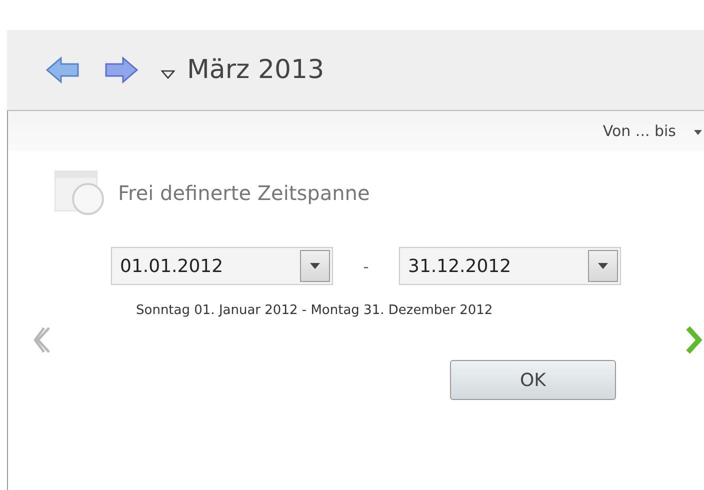 The height and width of the screenshot is (490, 704). I want to click on back-arrow-icon, so click(63, 70).